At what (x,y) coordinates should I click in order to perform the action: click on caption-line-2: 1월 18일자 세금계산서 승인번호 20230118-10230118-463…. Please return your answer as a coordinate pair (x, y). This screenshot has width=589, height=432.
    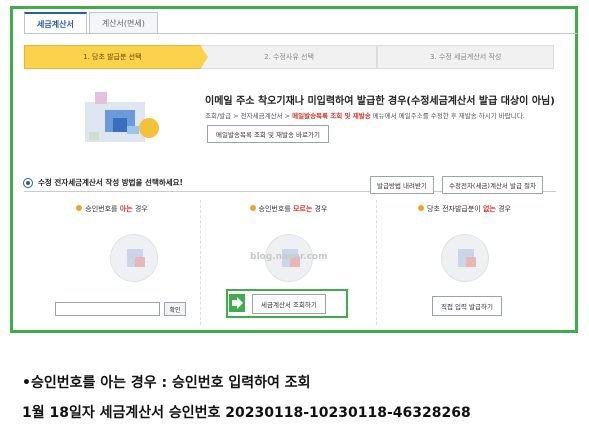
    Looking at the image, I should click on (246, 413).